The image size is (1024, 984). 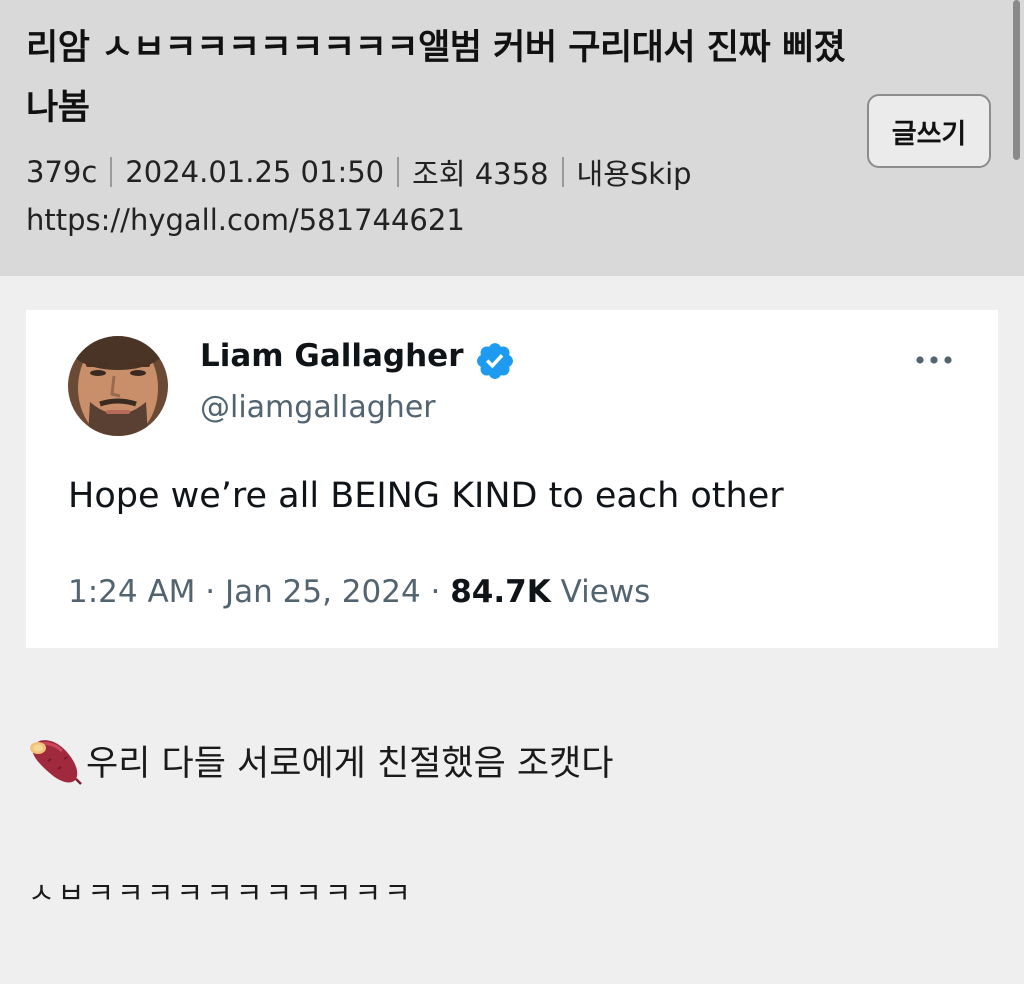 What do you see at coordinates (221, 893) in the screenshot?
I see `body-line-2: ㅅㅂㅋㅋㅋㅋㅋㅋㅋㅋㅋㅋㅋ` at bounding box center [221, 893].